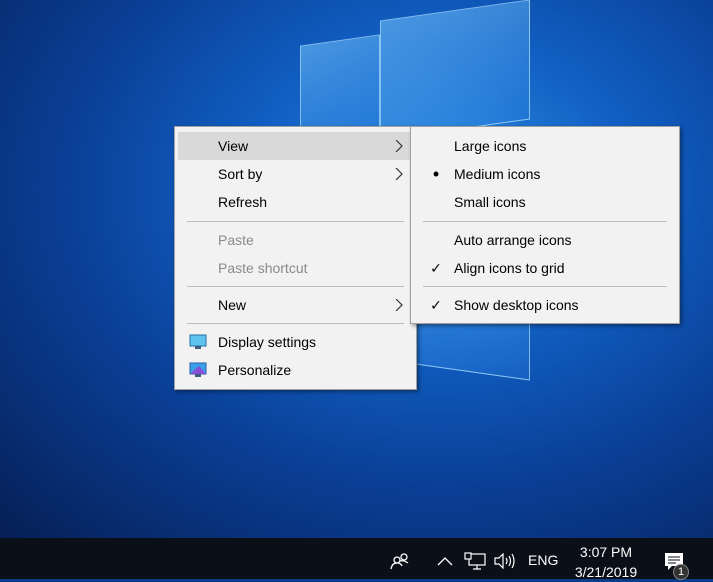  Describe the element at coordinates (295, 240) in the screenshot. I see `menu-item-paste: Paste` at that location.